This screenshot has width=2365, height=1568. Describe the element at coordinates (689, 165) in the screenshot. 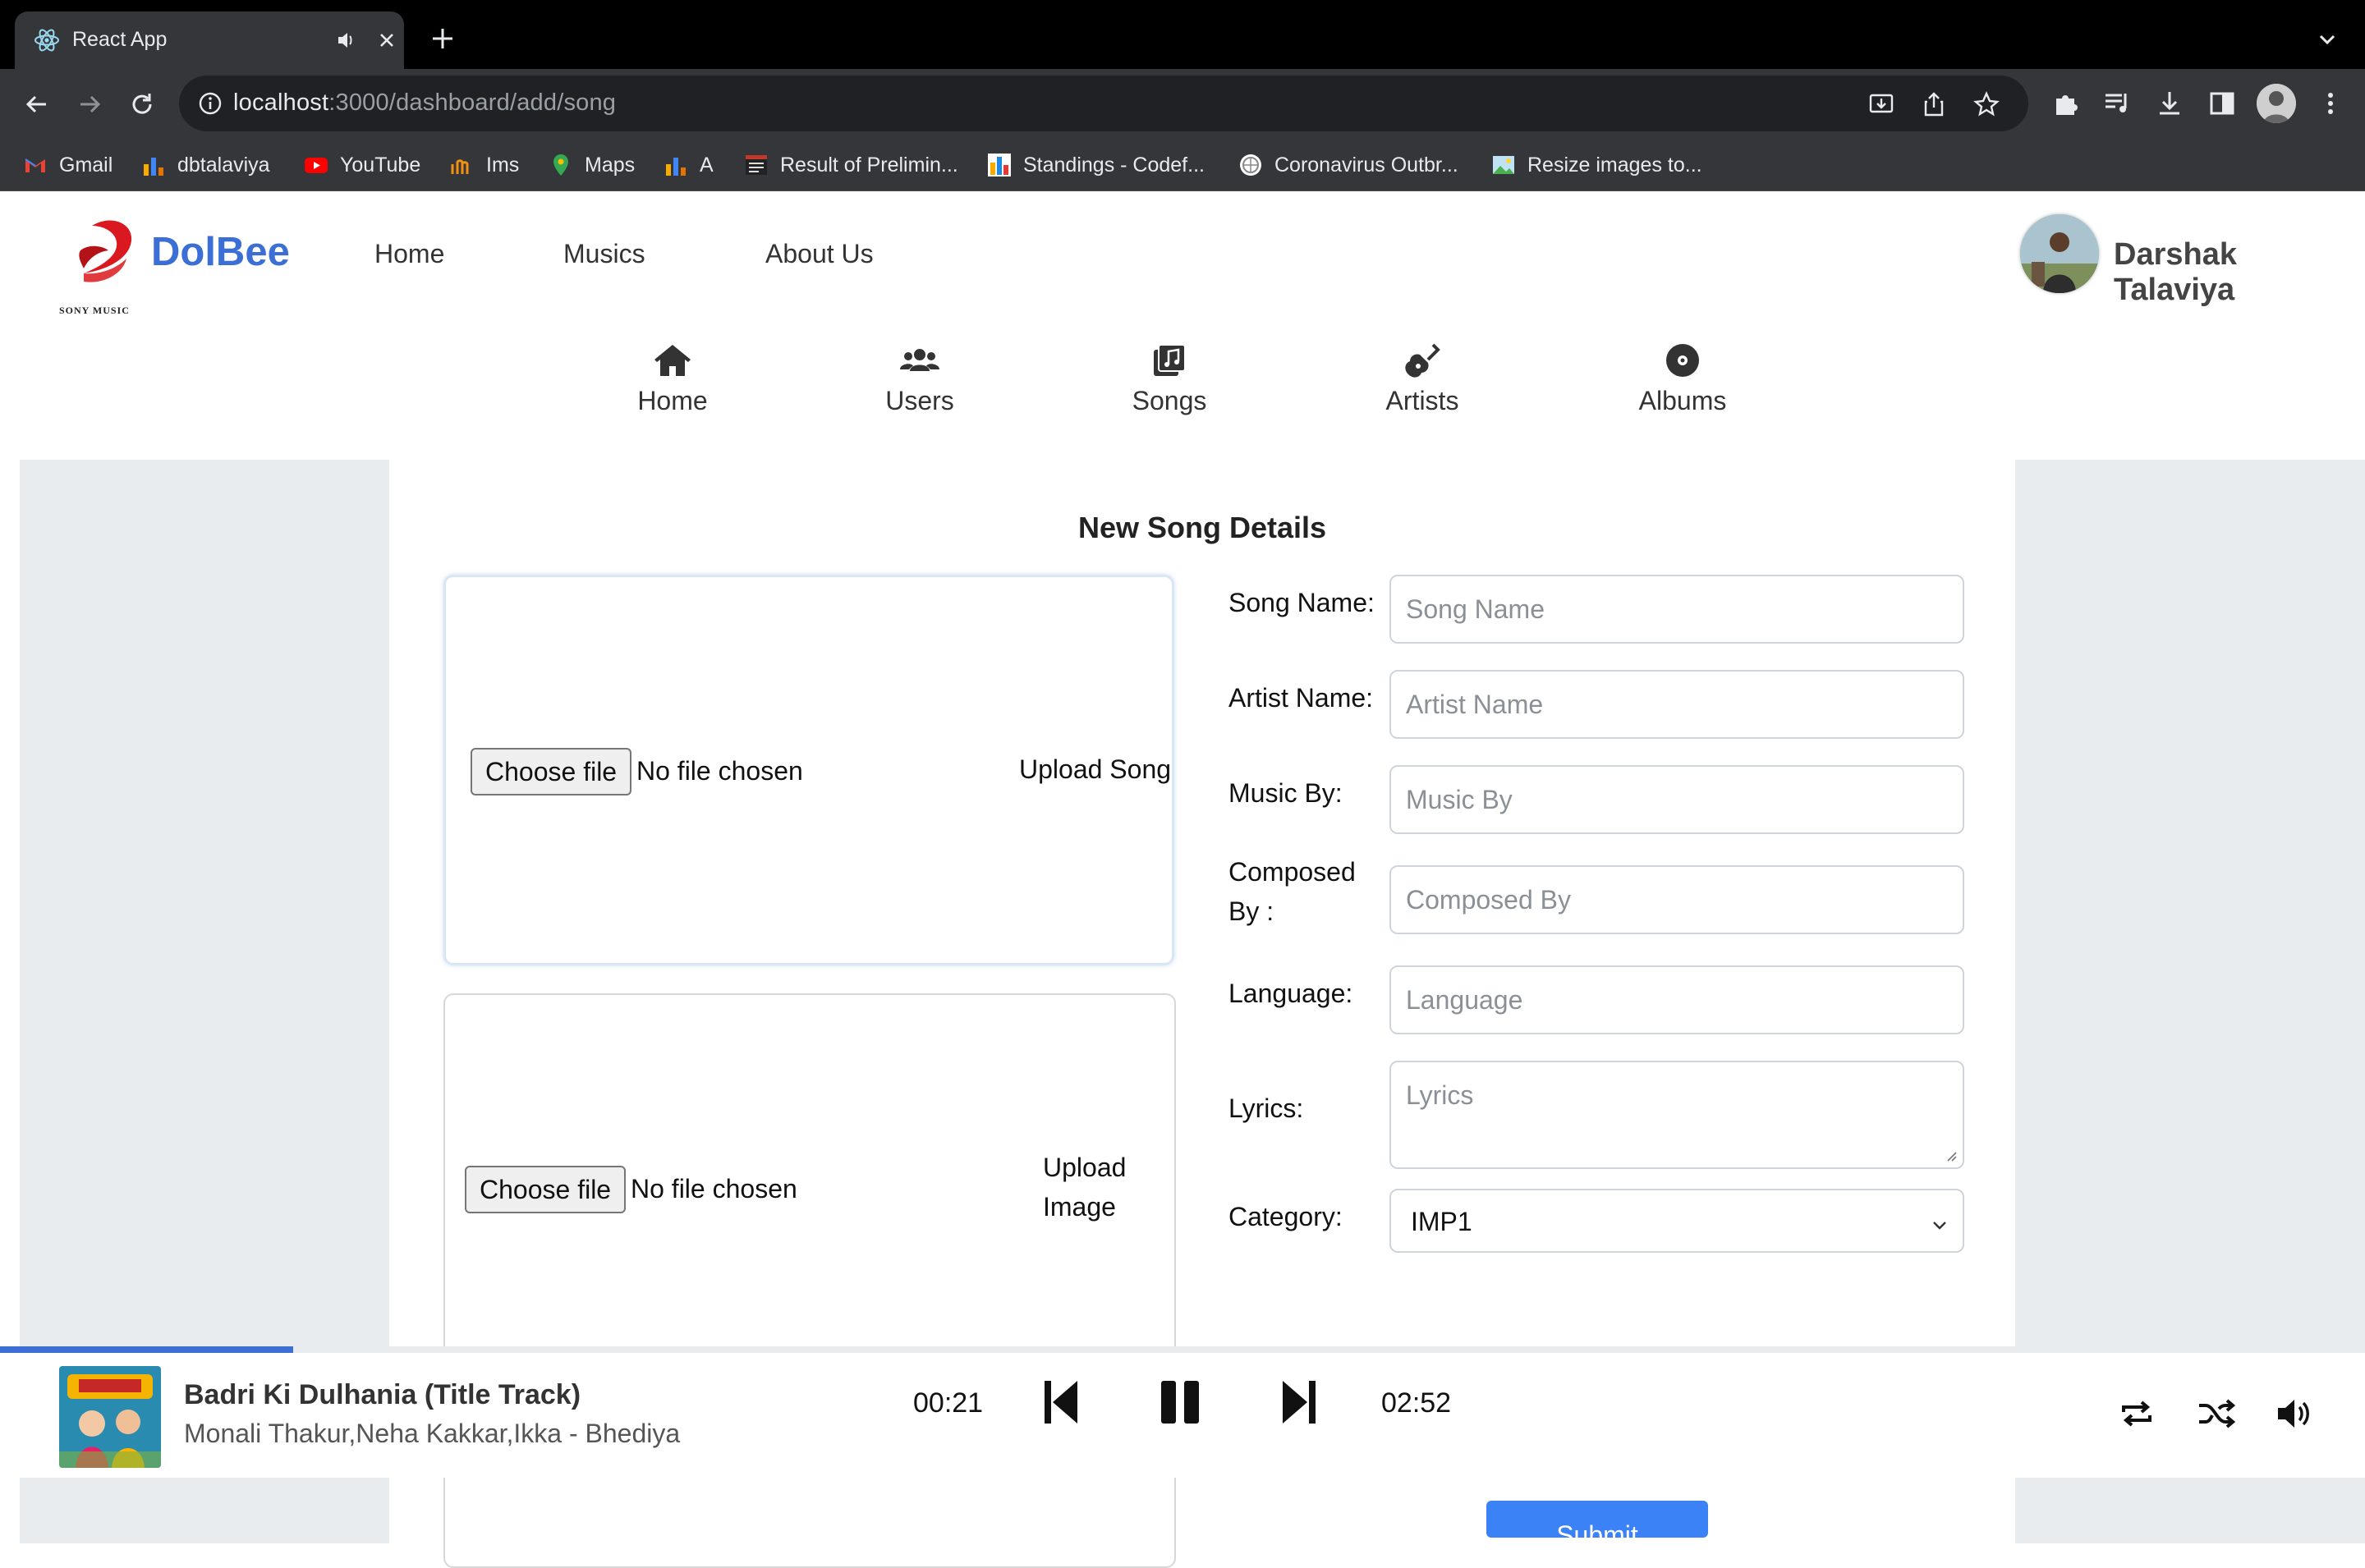

I see `bookmark-a: A` at that location.